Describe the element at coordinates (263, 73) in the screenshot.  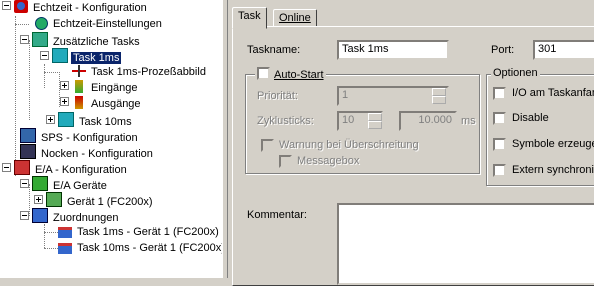
I see `autostart-checkbox` at that location.